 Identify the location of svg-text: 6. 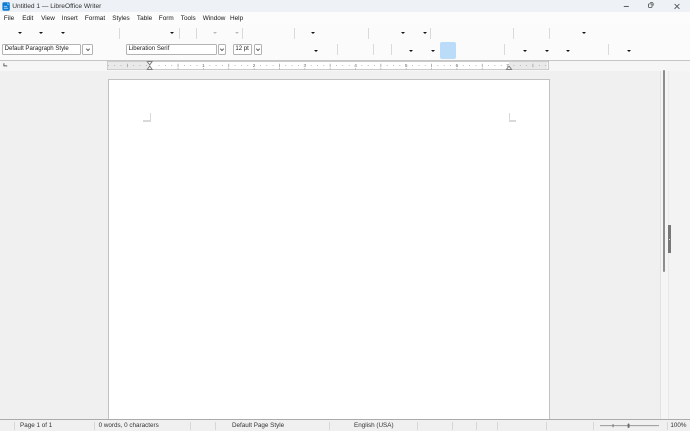
(457, 65).